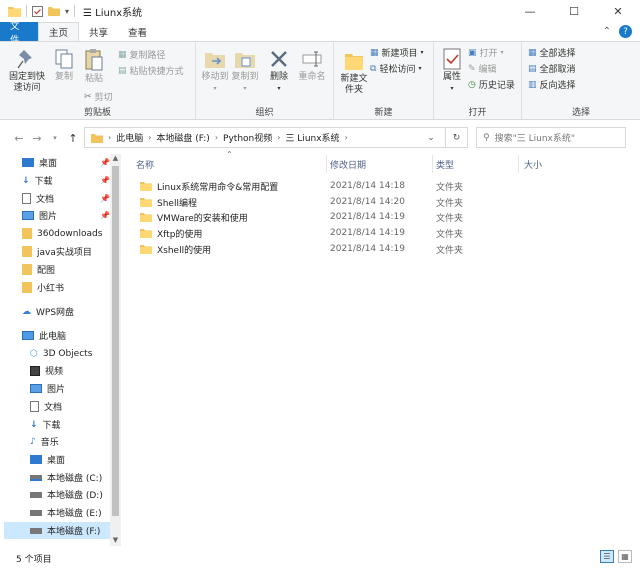 This screenshot has width=640, height=570. Describe the element at coordinates (354, 72) in the screenshot. I see `new-folder-button: 新建文件夹` at that location.